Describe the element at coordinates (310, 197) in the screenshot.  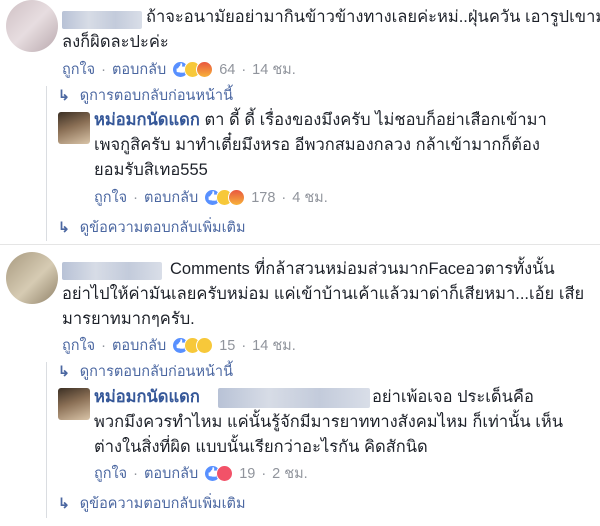
I see `reply-time: 4 ชม.` at that location.